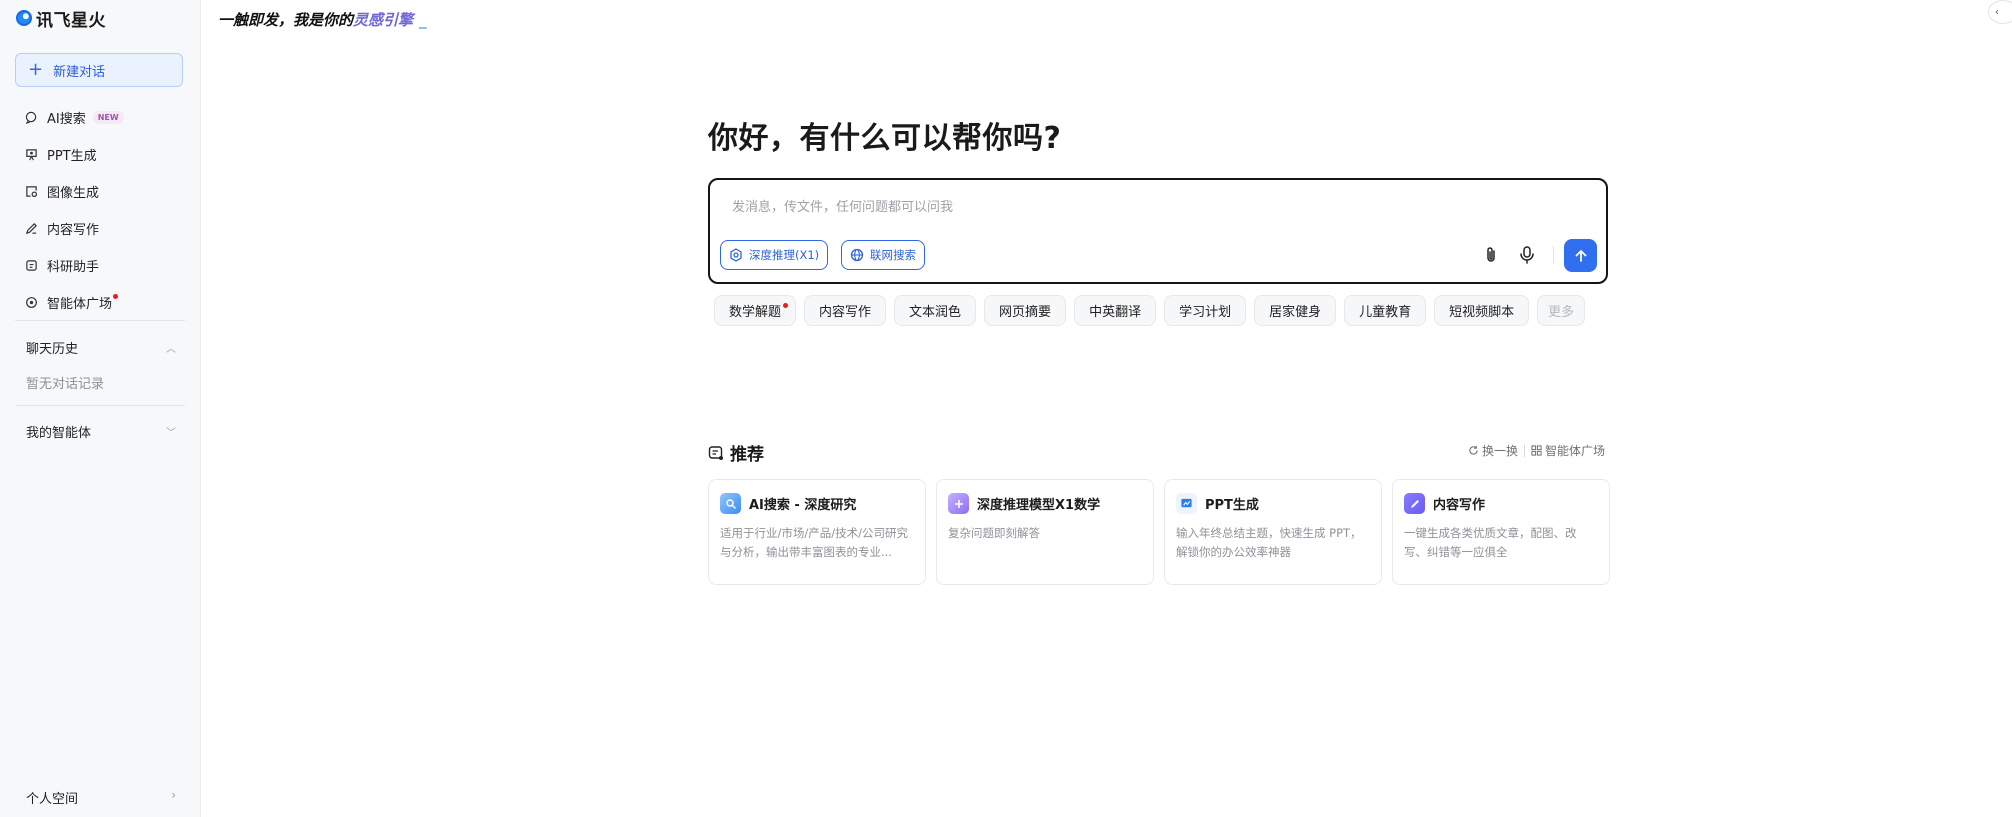 This screenshot has height=817, width=2012. Describe the element at coordinates (1295, 310) in the screenshot. I see `quick-action-chip: 居家健身` at that location.